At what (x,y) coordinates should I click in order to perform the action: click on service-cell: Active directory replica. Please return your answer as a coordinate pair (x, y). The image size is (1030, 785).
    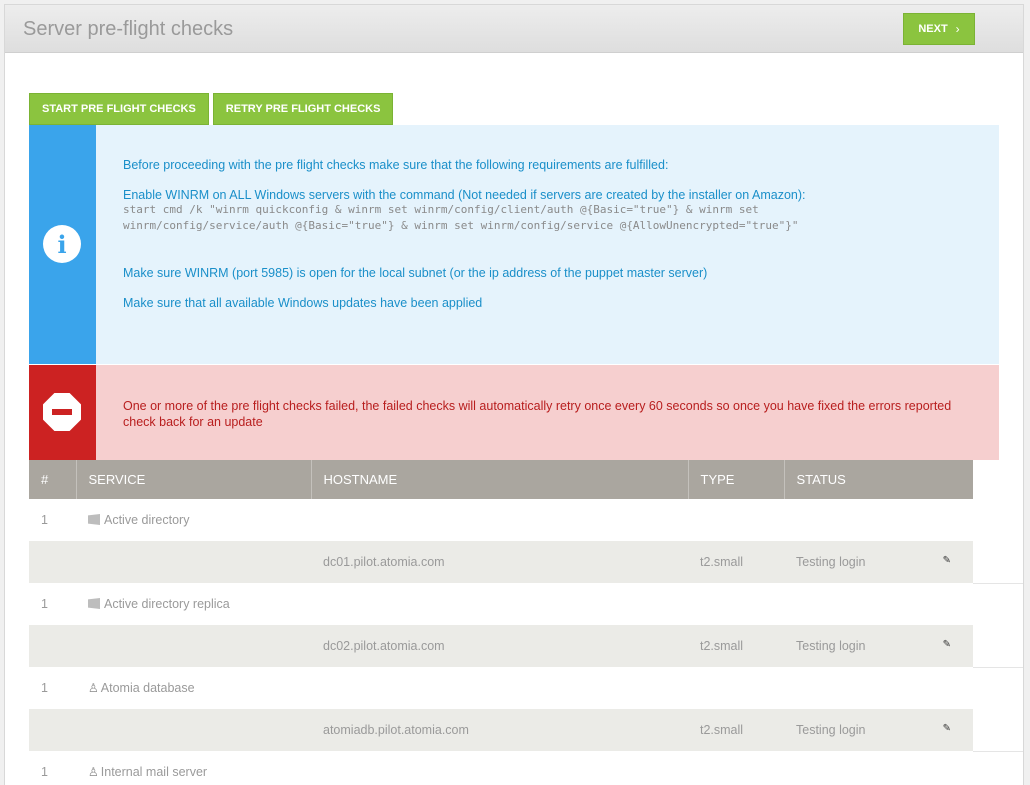
    Looking at the image, I should click on (193, 604).